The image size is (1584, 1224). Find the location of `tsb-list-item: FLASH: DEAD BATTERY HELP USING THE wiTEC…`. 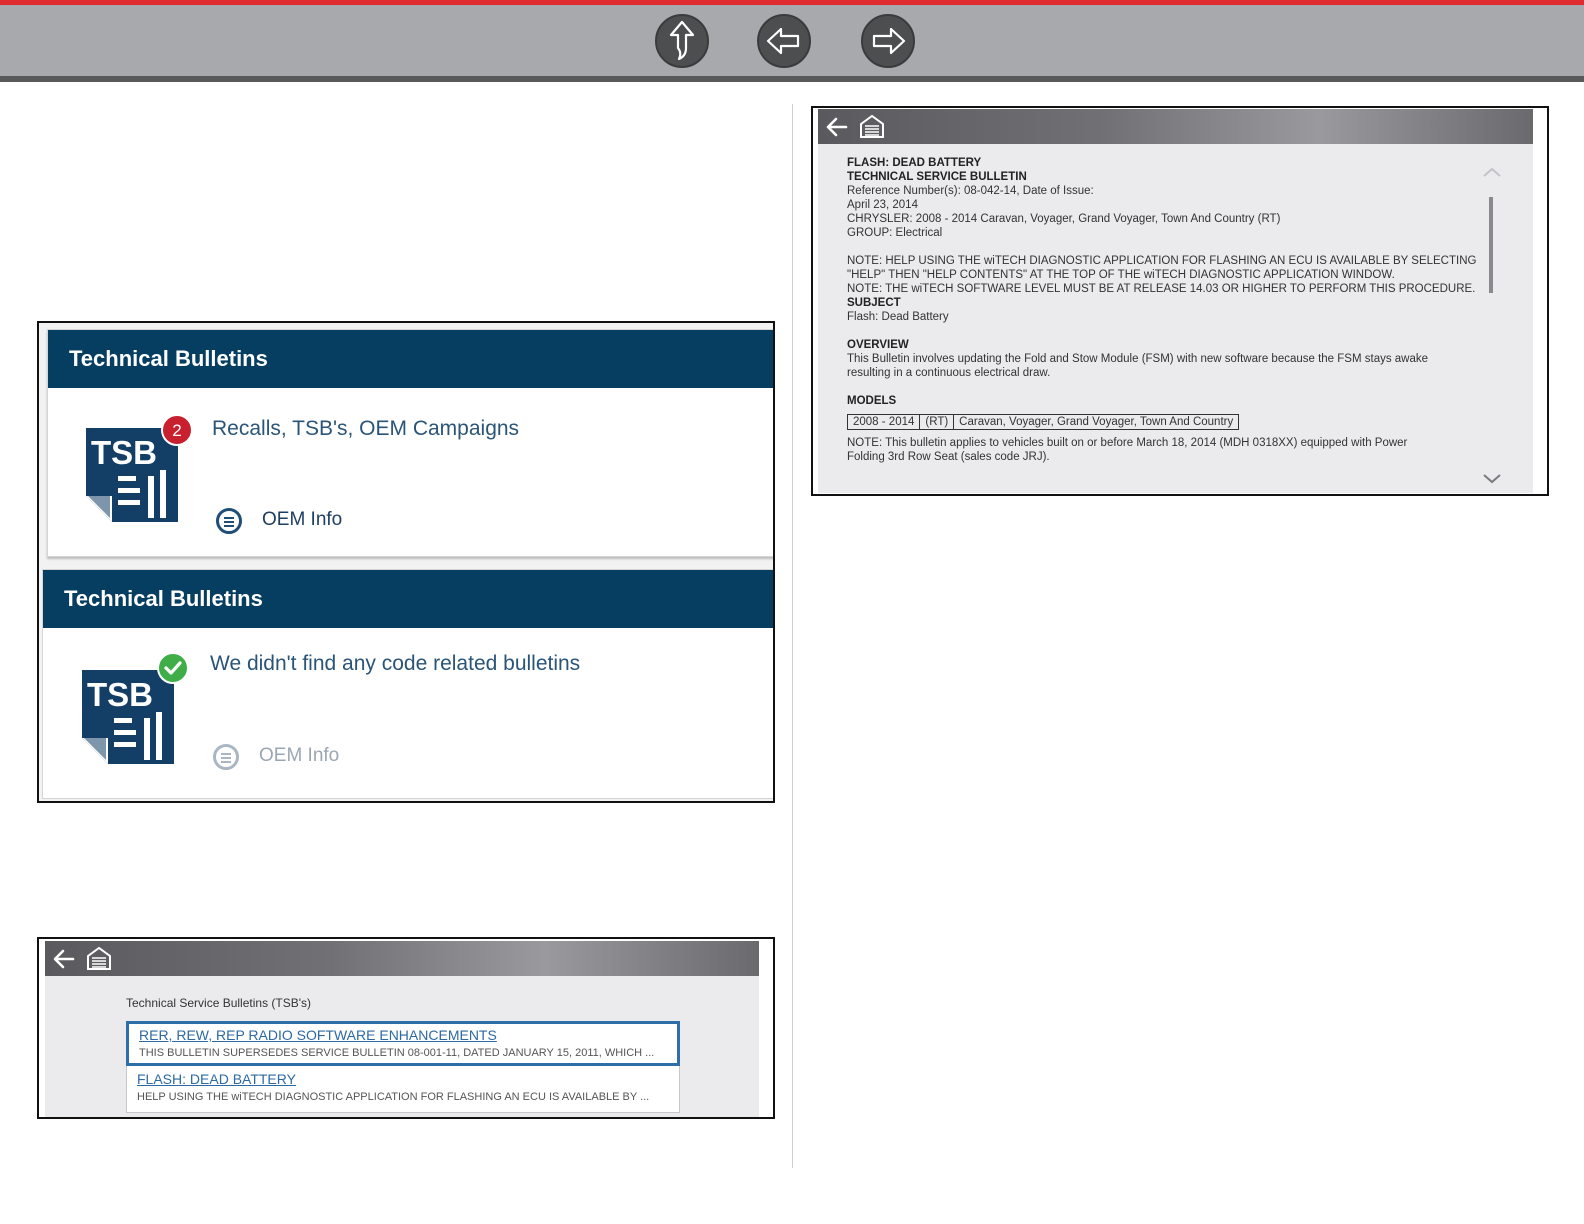

tsb-list-item: FLASH: DEAD BATTERY HELP USING THE wiTEC… is located at coordinates (403, 1090).